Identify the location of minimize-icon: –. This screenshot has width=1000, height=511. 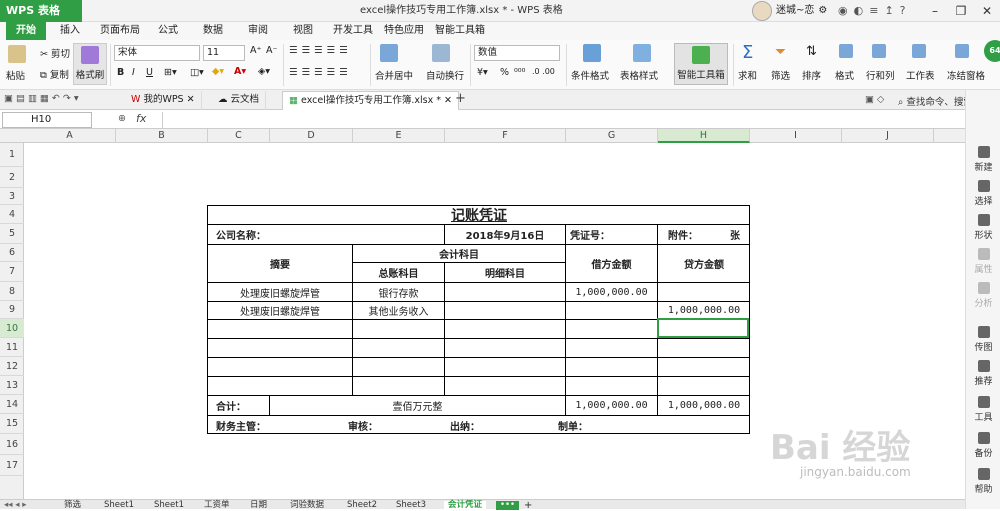
(935, 11).